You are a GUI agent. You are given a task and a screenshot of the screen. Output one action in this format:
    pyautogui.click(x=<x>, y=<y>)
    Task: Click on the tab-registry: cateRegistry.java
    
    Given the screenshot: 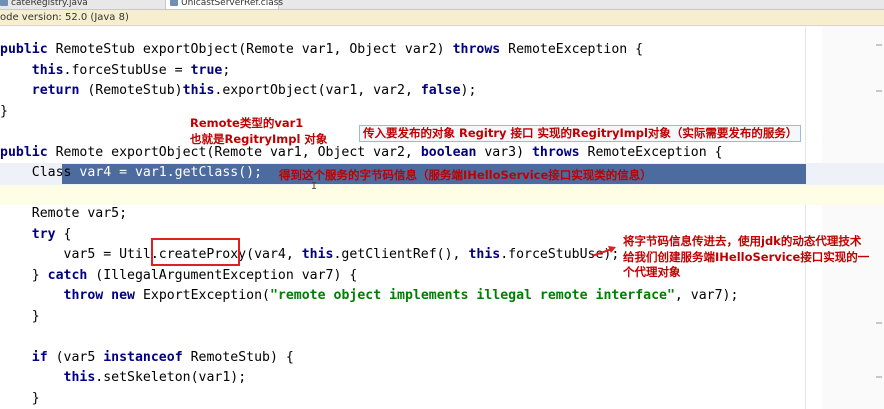 What is the action you would take?
    pyautogui.click(x=77, y=4)
    